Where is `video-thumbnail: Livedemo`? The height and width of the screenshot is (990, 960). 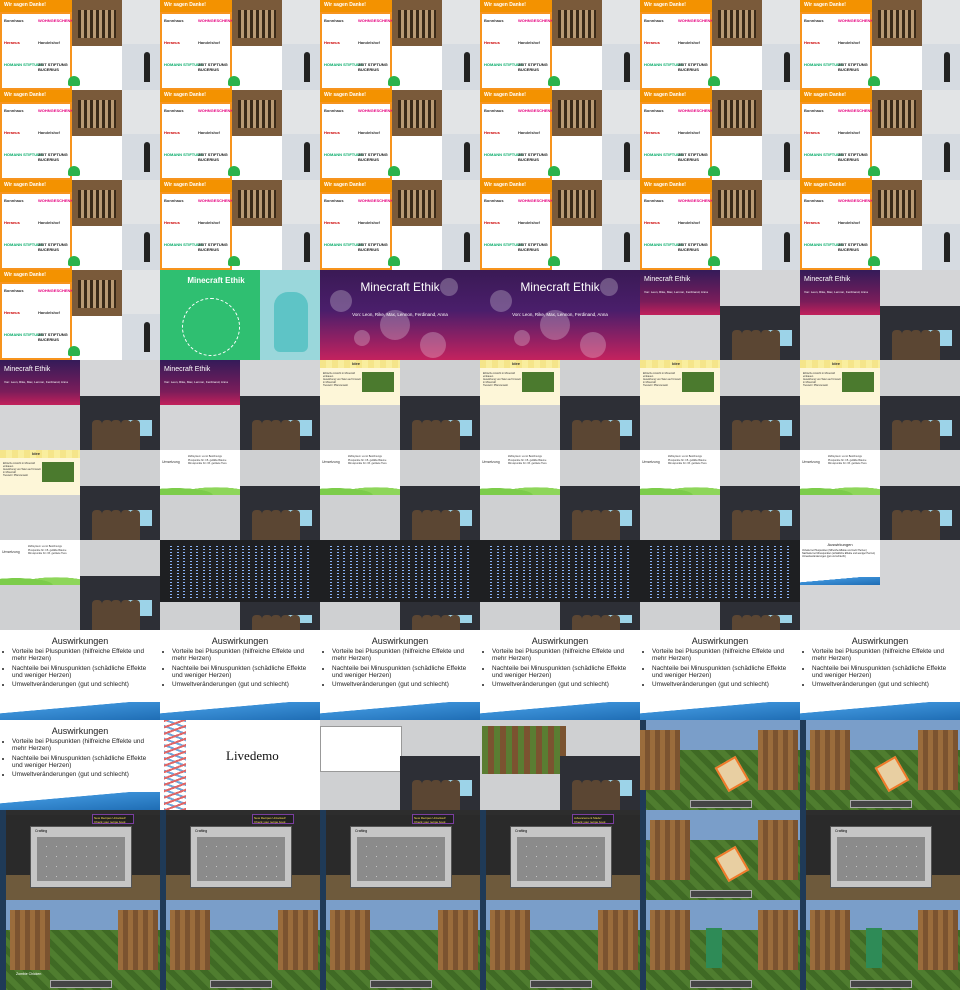
video-thumbnail: Livedemo is located at coordinates (240, 765).